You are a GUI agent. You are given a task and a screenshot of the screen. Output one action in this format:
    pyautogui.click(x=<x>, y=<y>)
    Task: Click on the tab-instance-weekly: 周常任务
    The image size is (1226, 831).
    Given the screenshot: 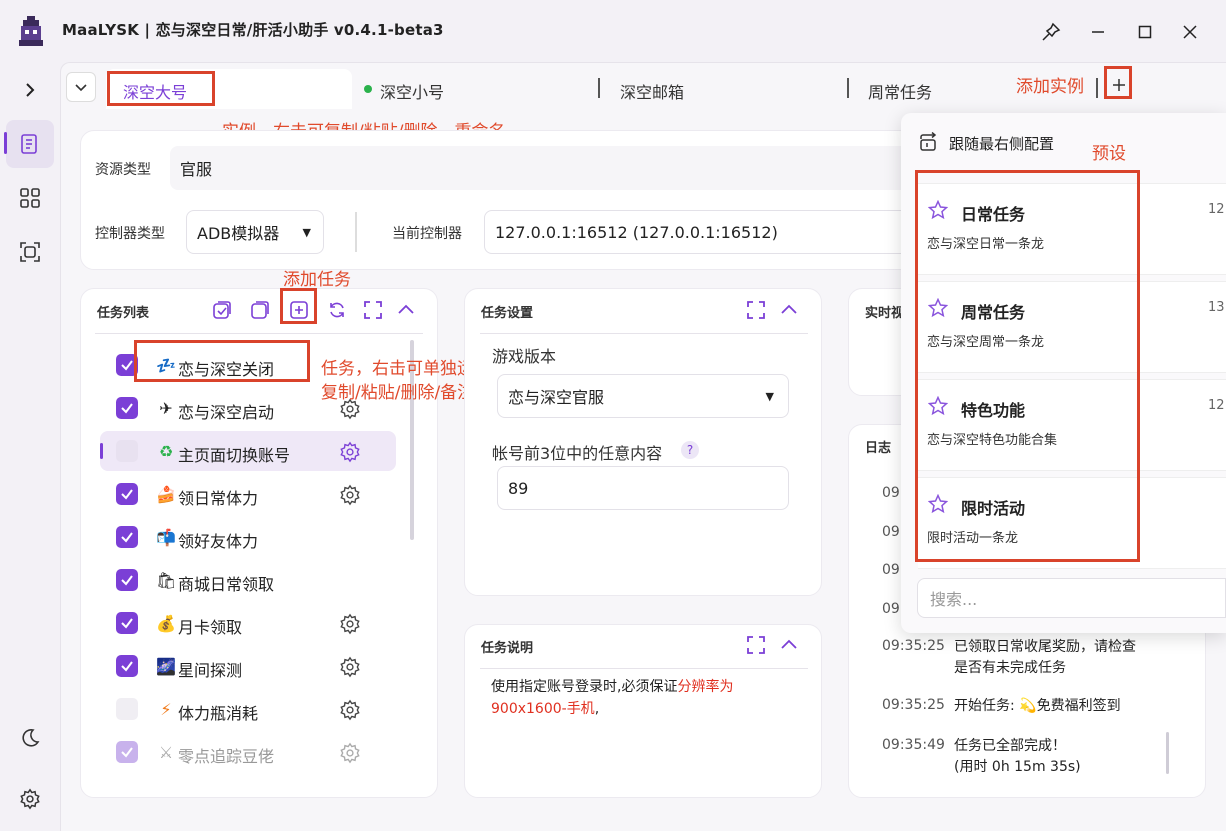 What is the action you would take?
    pyautogui.click(x=900, y=91)
    